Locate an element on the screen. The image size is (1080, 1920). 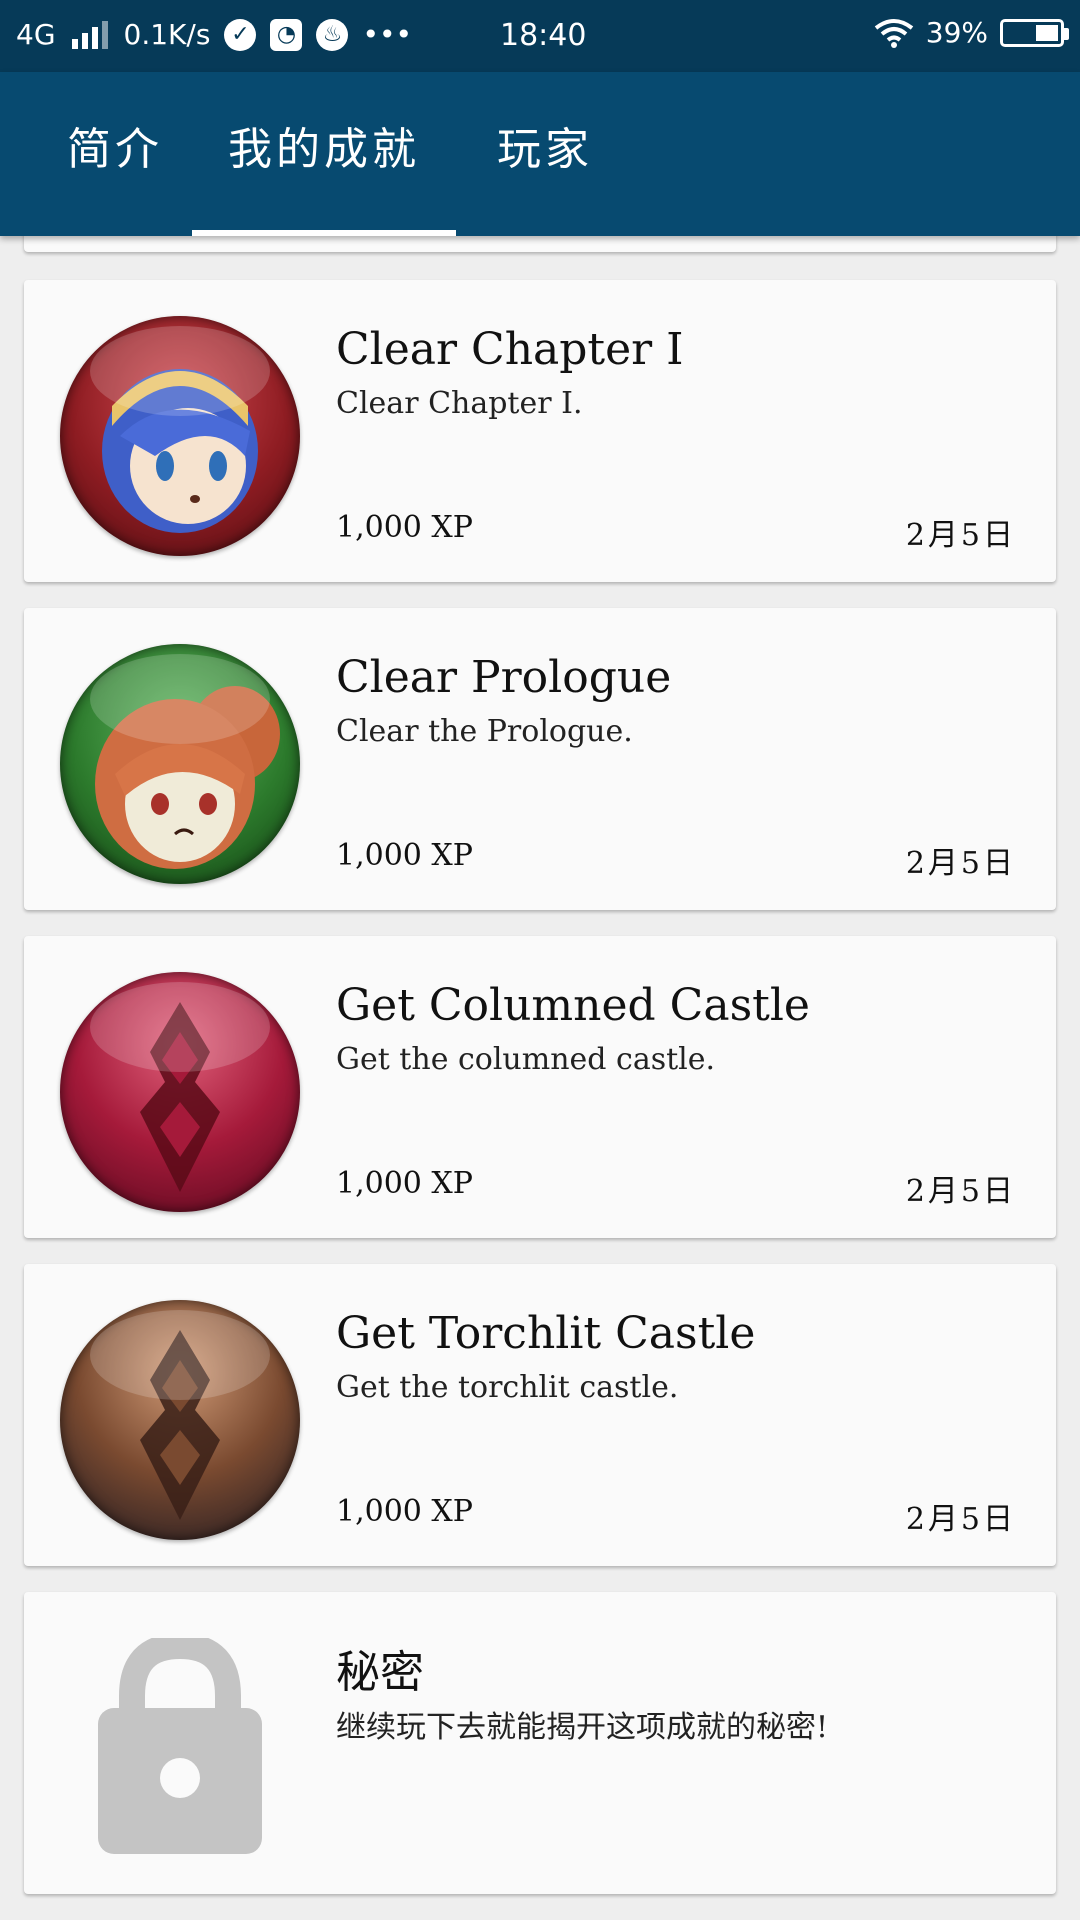
achievement-description: Clear Chapter I. is located at coordinates (459, 403).